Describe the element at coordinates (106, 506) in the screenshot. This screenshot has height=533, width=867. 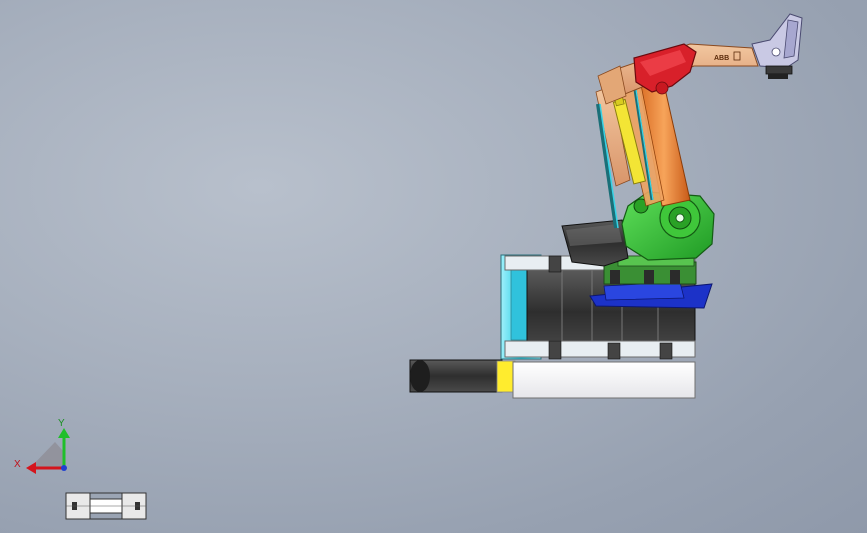
I see `view-thumbnail` at that location.